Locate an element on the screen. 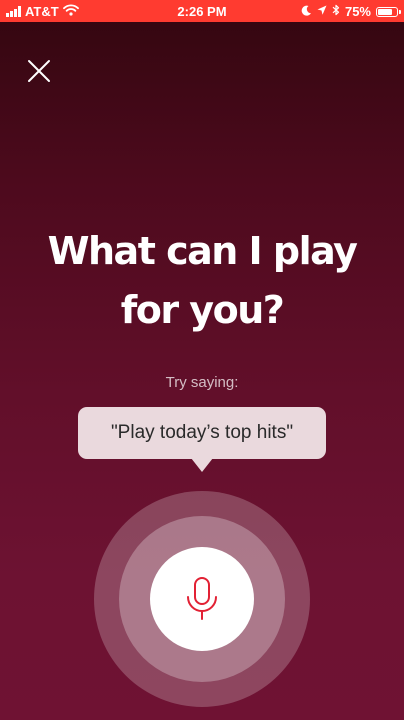 Image resolution: width=404 pixels, height=720 pixels. suggestion-text: "Play today’s top hits" is located at coordinates (202, 432).